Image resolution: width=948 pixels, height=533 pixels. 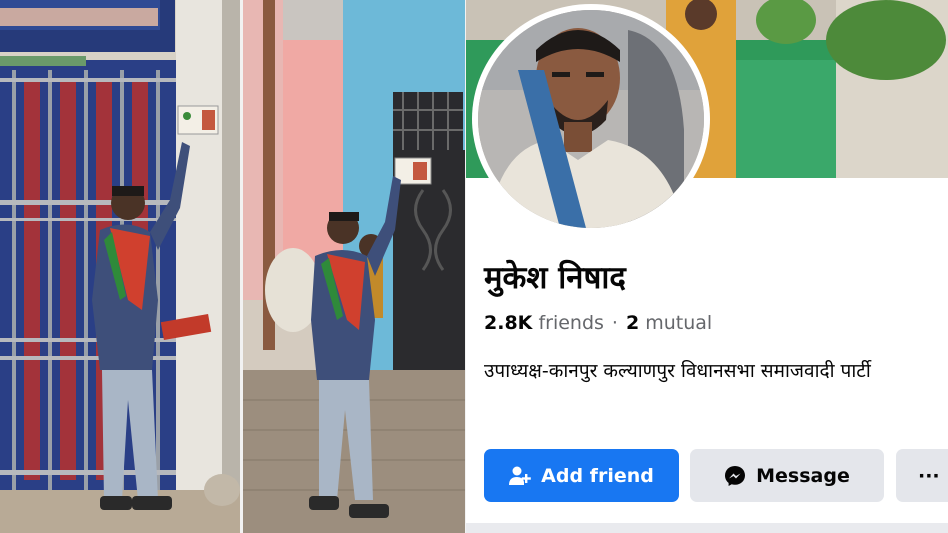 What do you see at coordinates (632, 323) in the screenshot?
I see `mutual-count: 2` at bounding box center [632, 323].